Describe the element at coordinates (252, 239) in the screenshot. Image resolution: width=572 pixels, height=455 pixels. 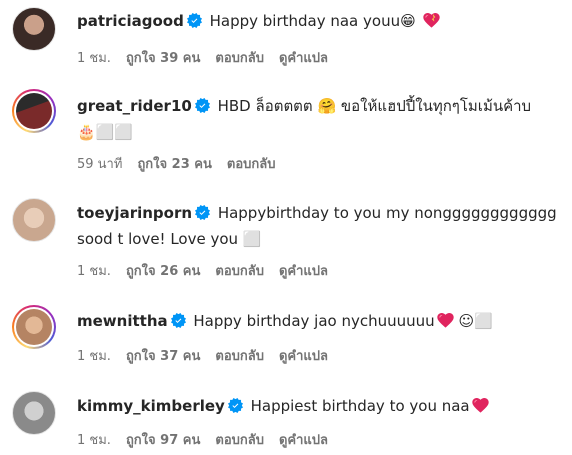
I see `comment-text-tail: ⬜` at that location.